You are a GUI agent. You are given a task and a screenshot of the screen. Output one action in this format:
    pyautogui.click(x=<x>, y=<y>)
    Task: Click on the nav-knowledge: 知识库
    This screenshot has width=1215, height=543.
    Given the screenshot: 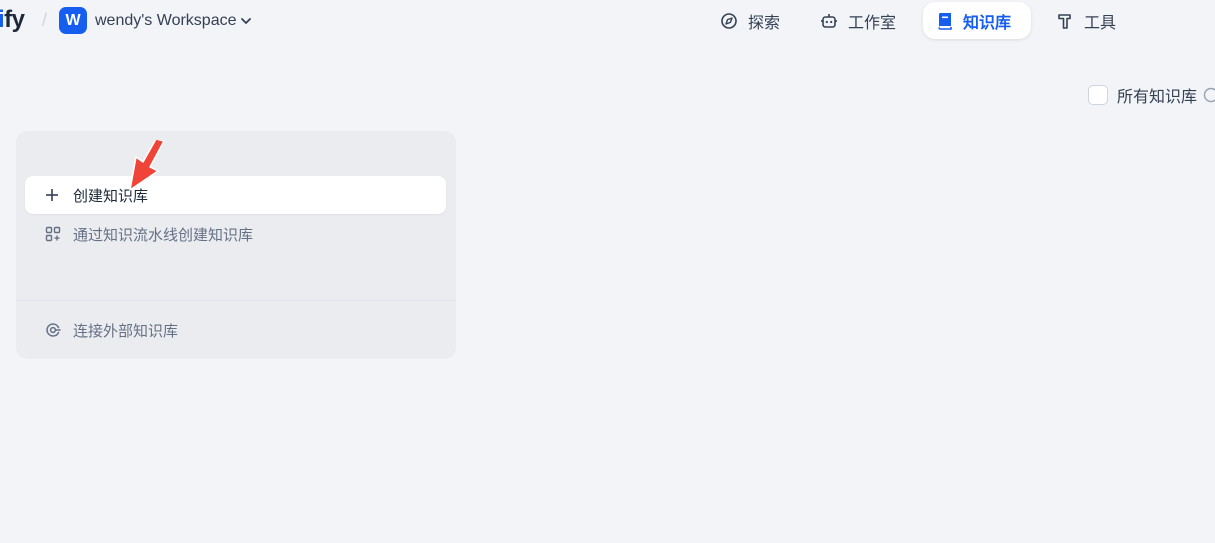 What is the action you would take?
    pyautogui.click(x=977, y=20)
    